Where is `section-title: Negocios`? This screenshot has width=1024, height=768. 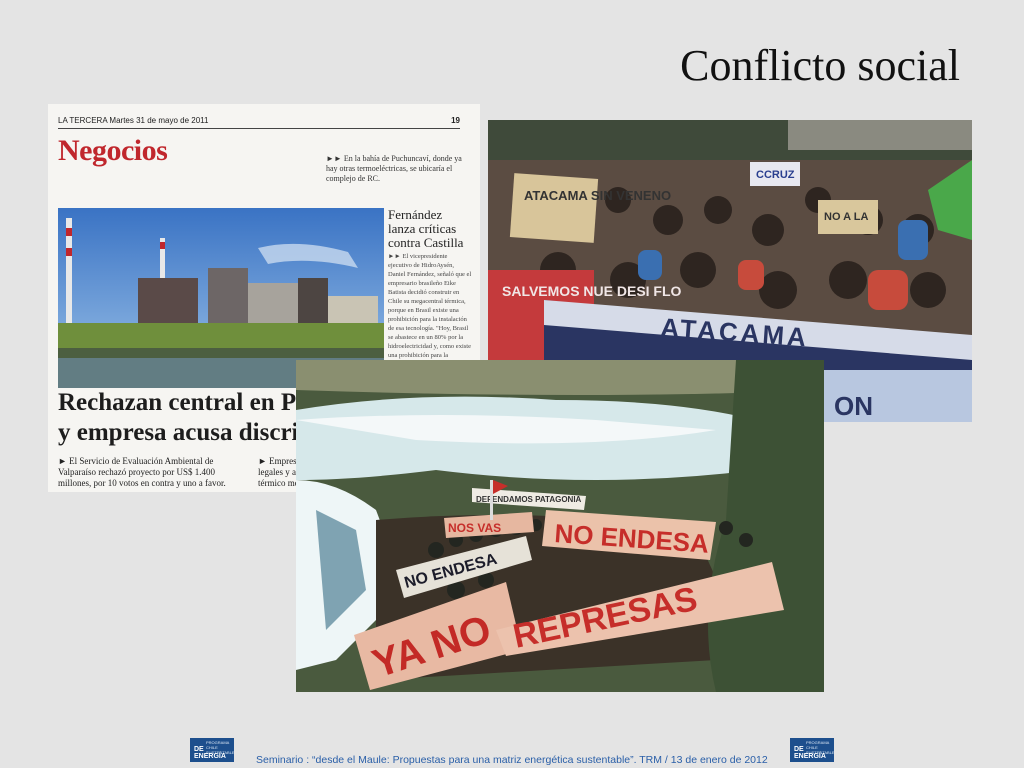
section-title: Negocios is located at coordinates (113, 150).